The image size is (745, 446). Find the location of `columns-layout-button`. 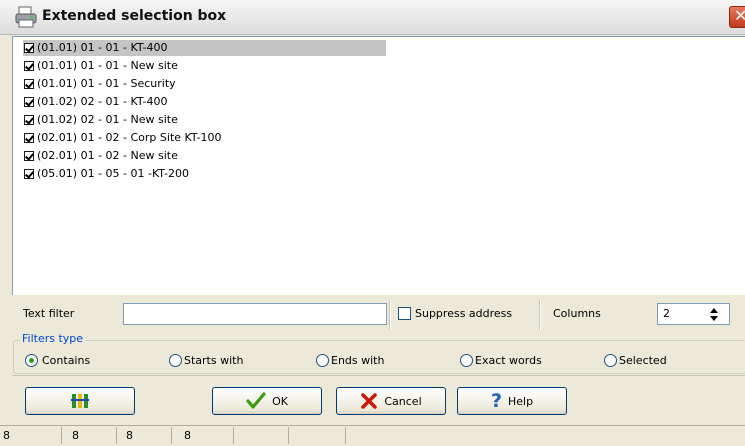

columns-layout-button is located at coordinates (80, 401).